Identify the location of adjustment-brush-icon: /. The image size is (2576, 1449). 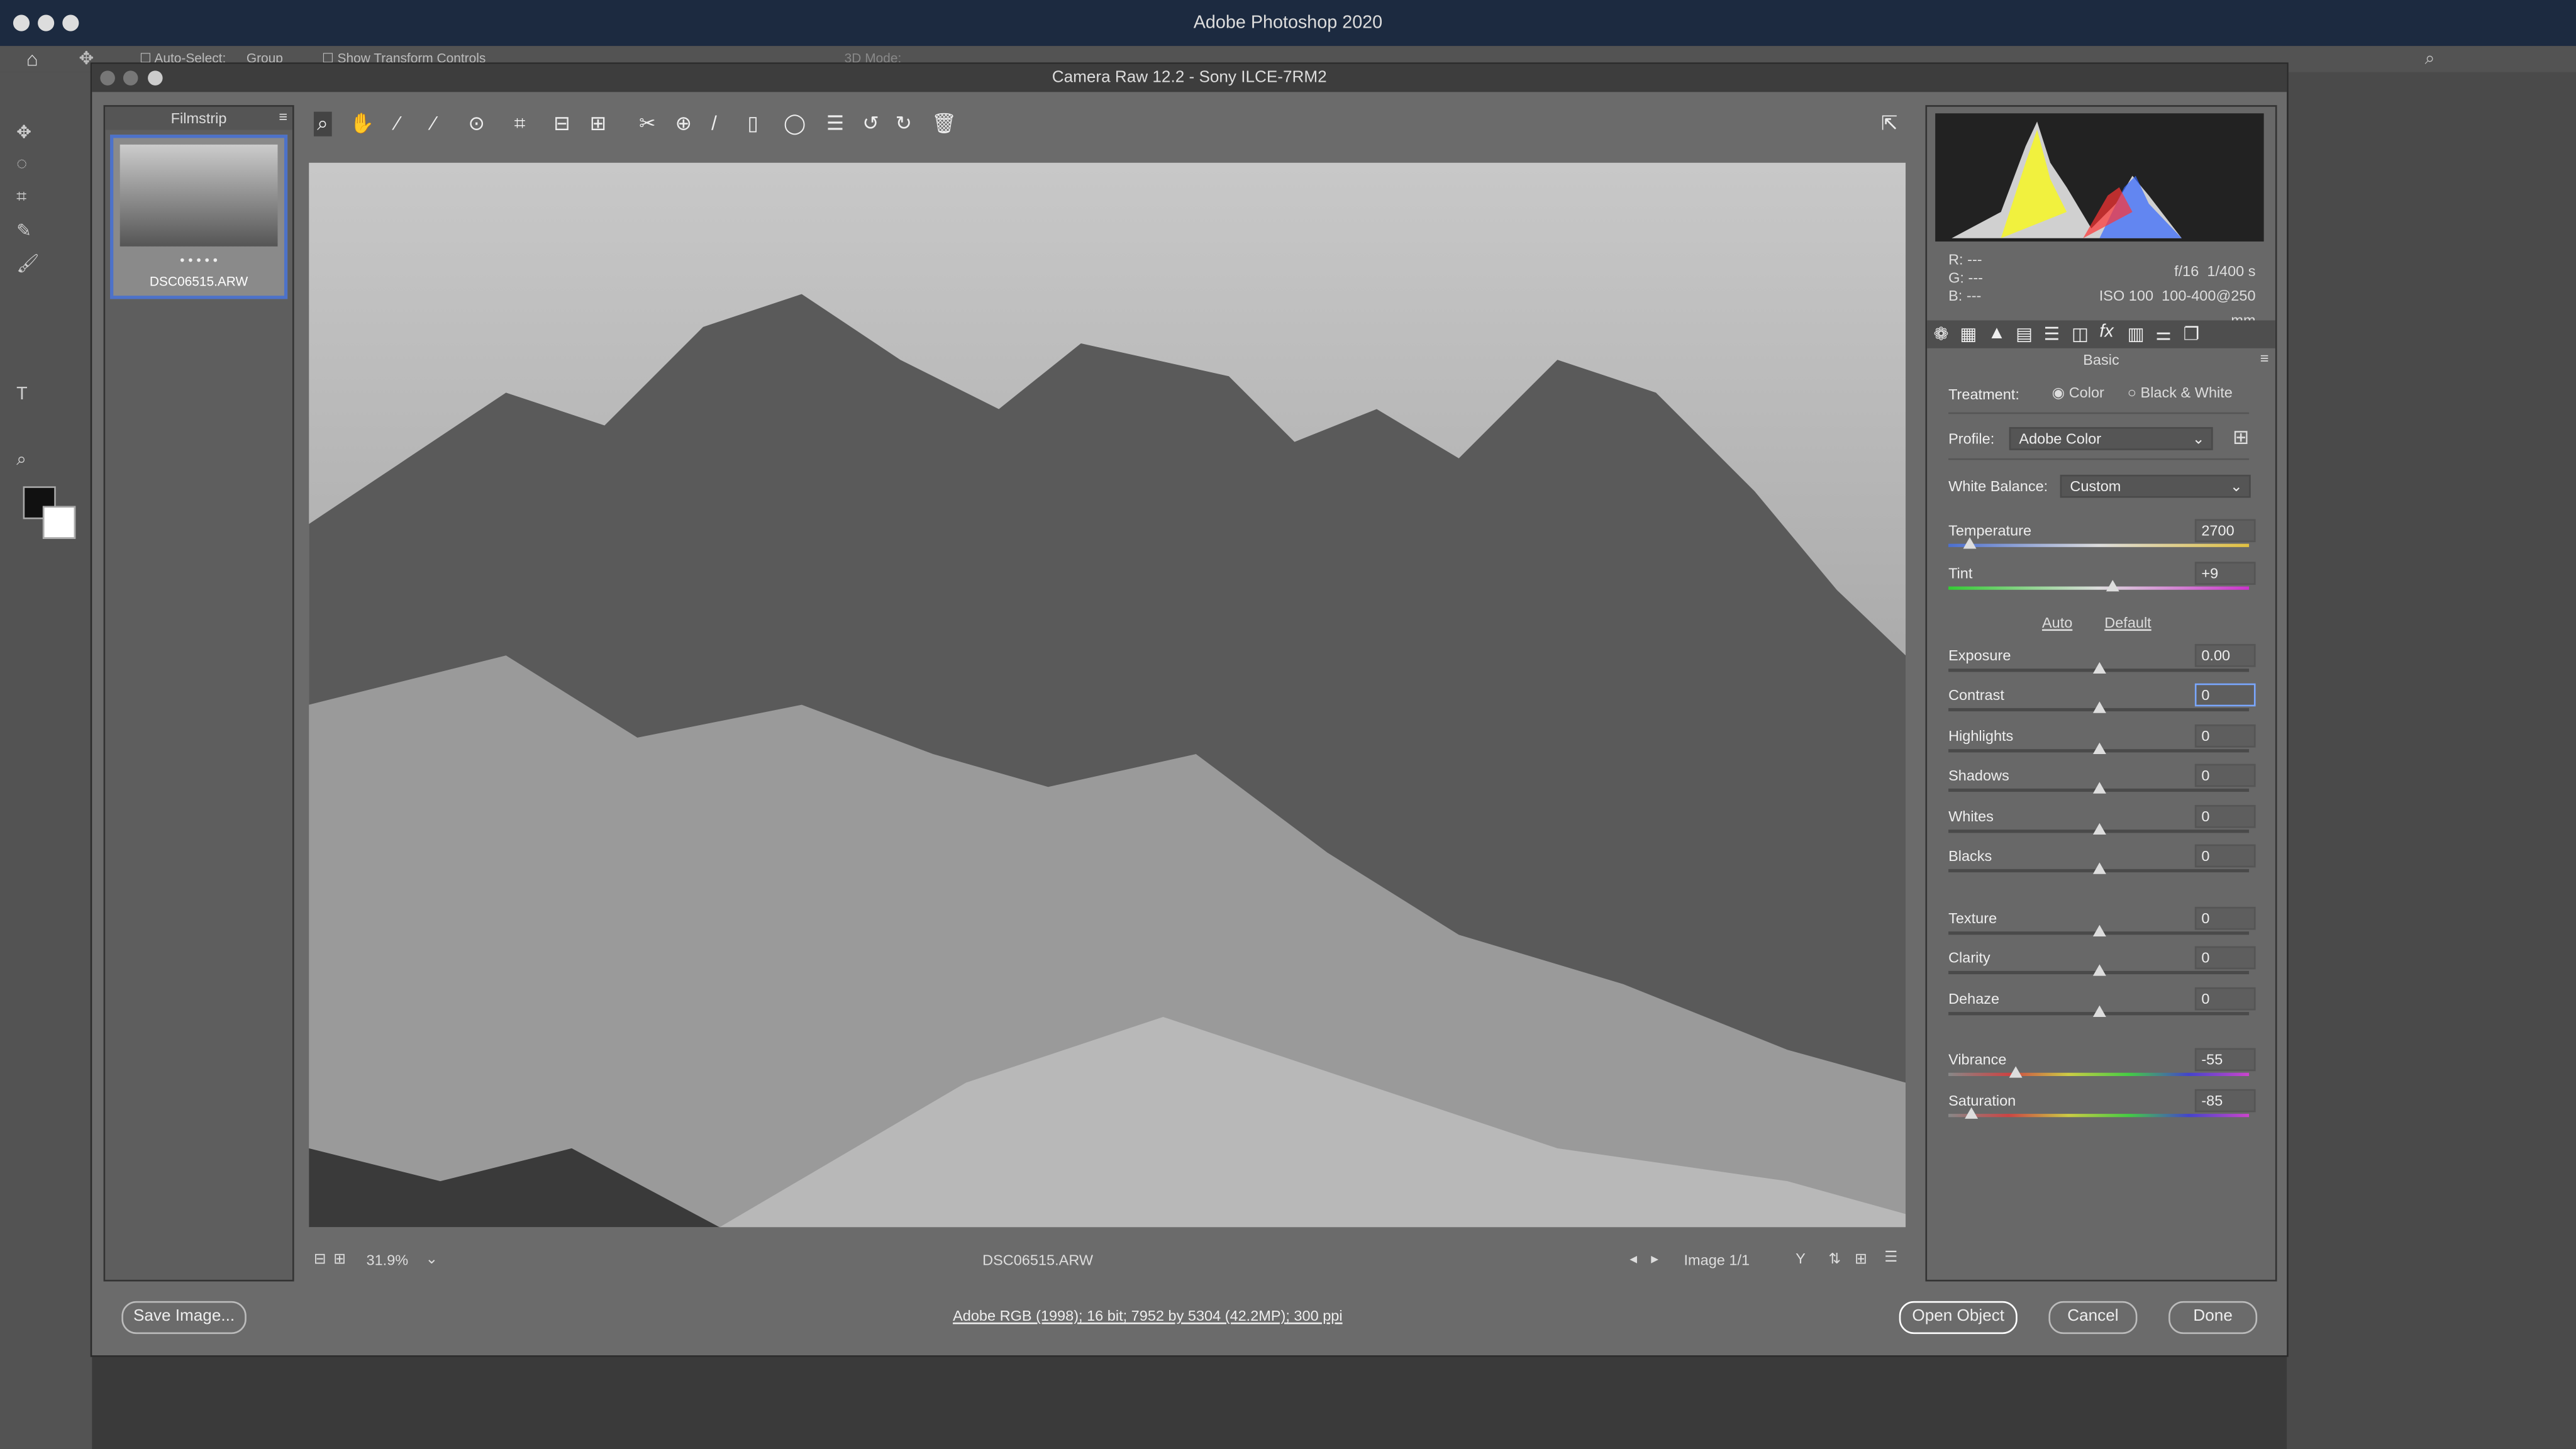
(714, 123).